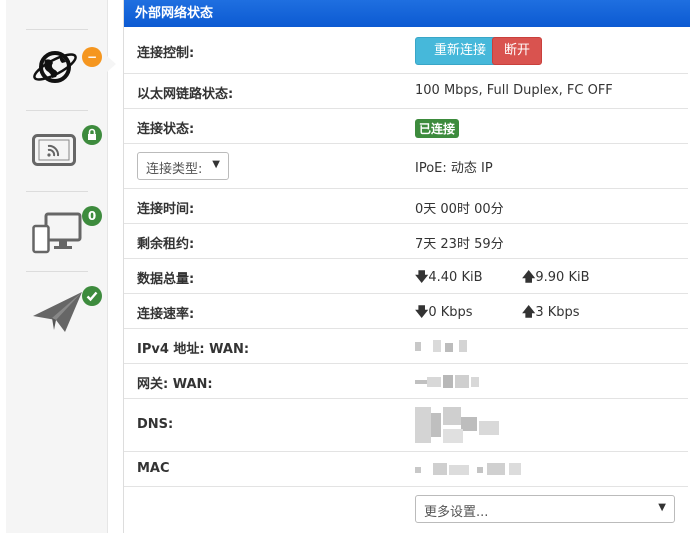  What do you see at coordinates (406, 206) in the screenshot?
I see `row-connection-time: 连接时间: 0天 00时 00分` at bounding box center [406, 206].